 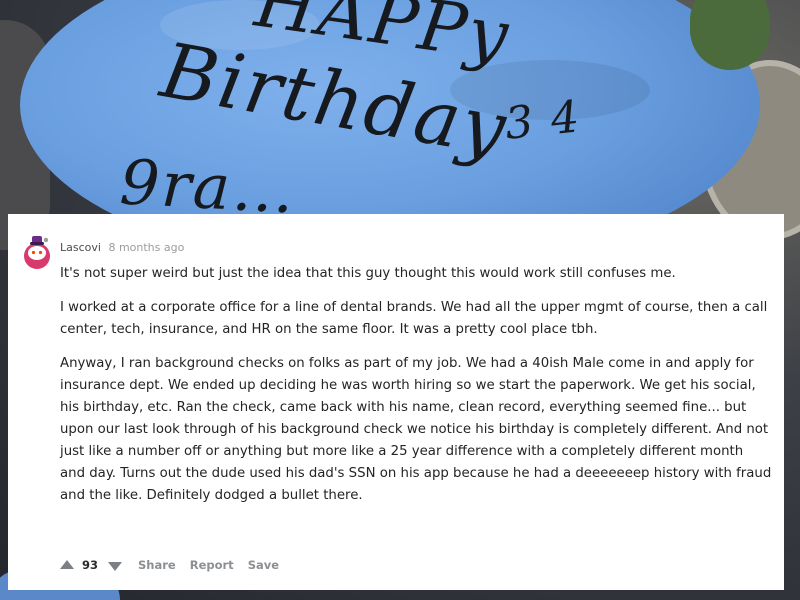 I want to click on comment-meta: Lascovi 8 months ago, so click(x=122, y=247).